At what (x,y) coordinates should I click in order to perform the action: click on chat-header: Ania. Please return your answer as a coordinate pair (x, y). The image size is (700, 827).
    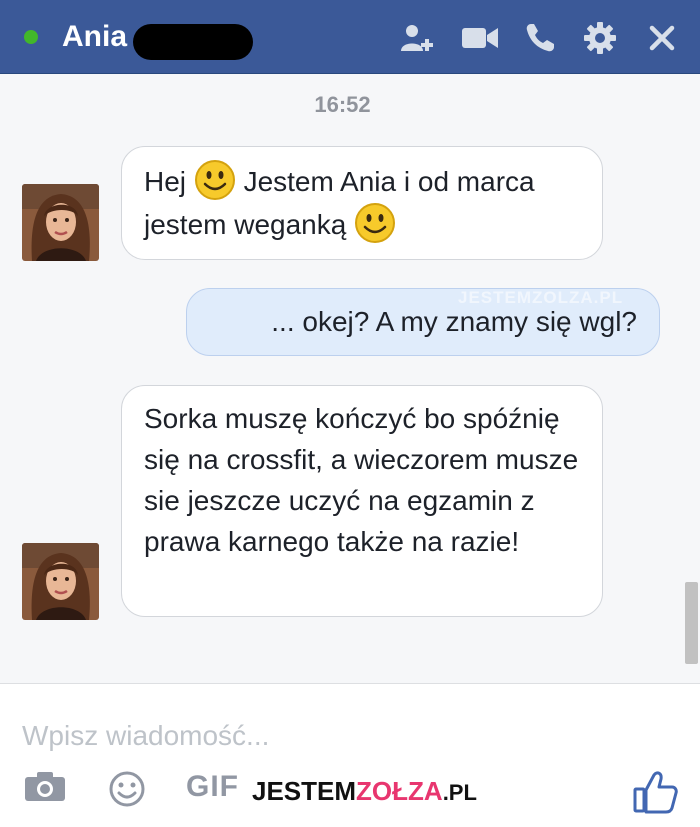
    Looking at the image, I should click on (350, 37).